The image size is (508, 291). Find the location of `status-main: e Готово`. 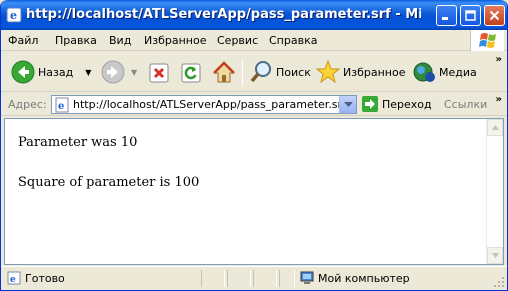

status-main: e Готово is located at coordinates (36, 278).